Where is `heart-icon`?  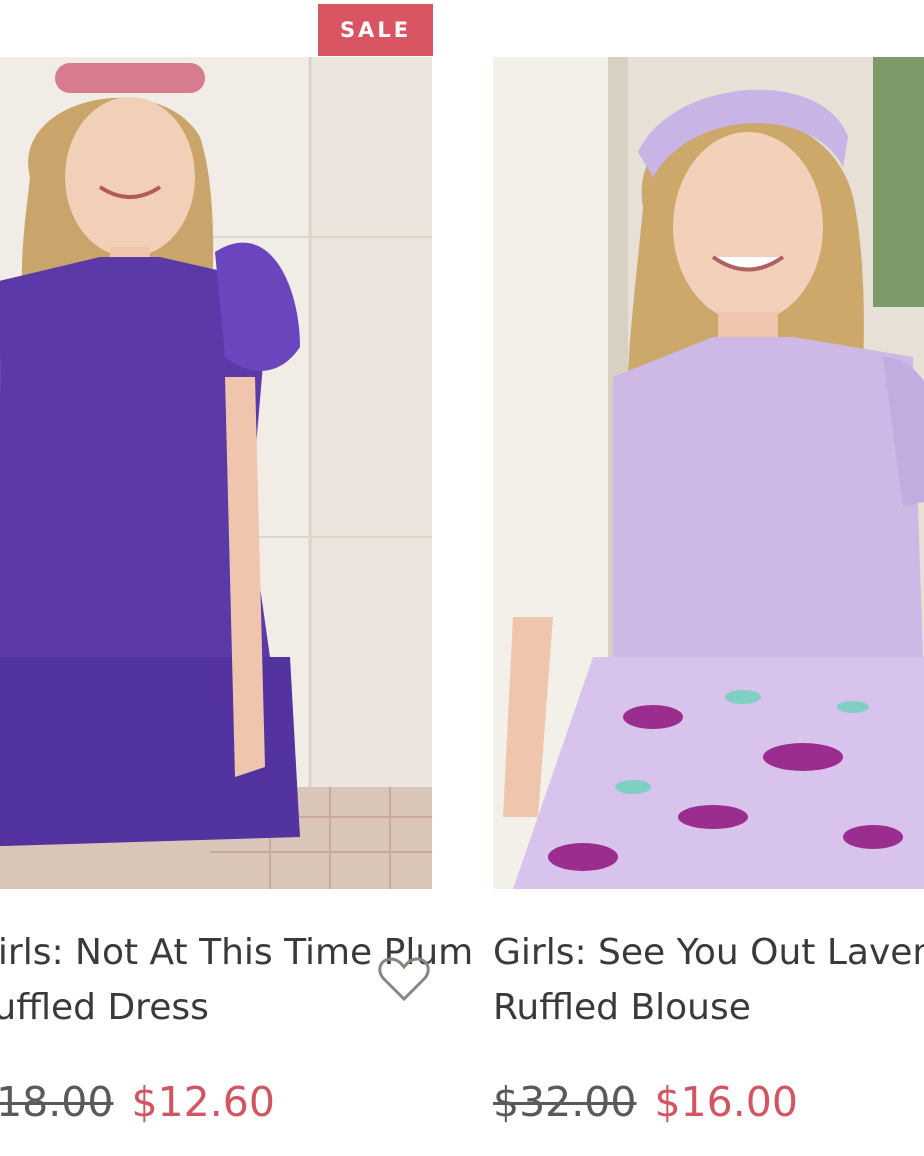 heart-icon is located at coordinates (404, 979).